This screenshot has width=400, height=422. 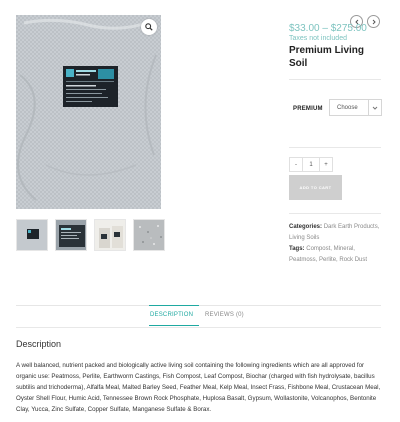 I want to click on price-range: $33.00 – $275.00, so click(x=328, y=28).